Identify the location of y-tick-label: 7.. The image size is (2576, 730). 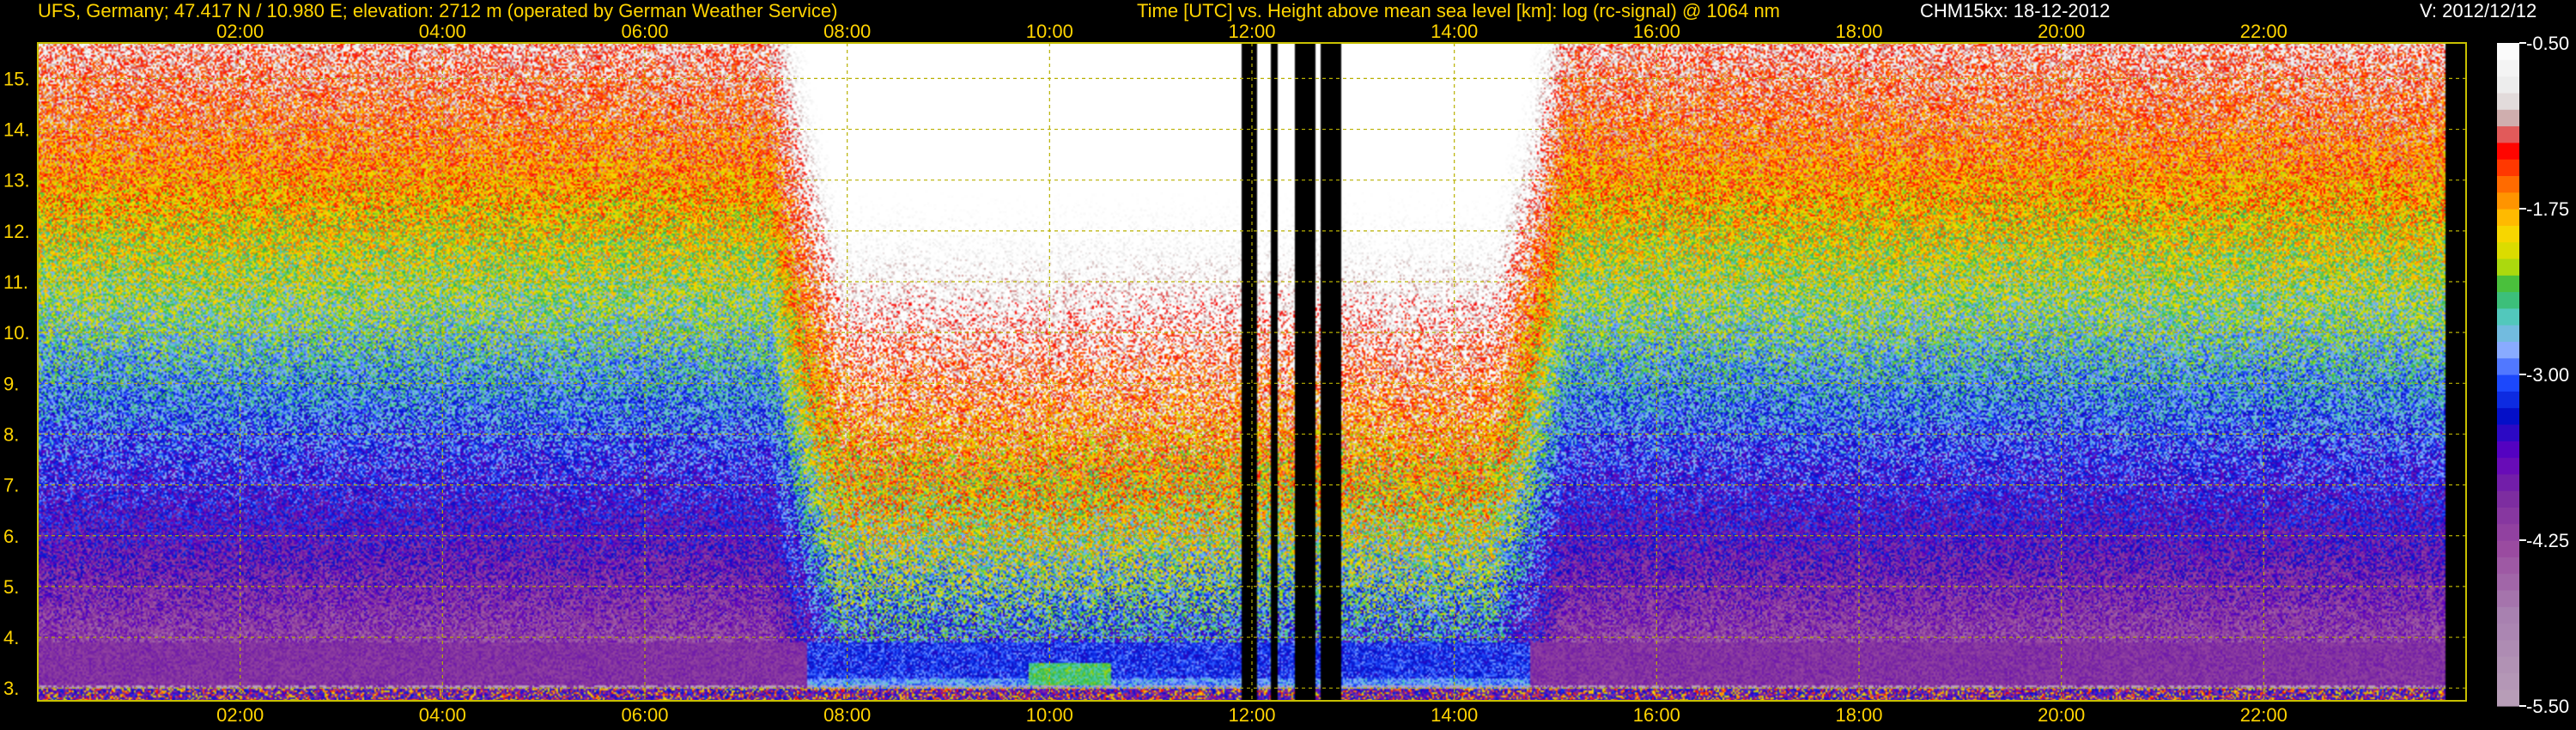
(11, 485).